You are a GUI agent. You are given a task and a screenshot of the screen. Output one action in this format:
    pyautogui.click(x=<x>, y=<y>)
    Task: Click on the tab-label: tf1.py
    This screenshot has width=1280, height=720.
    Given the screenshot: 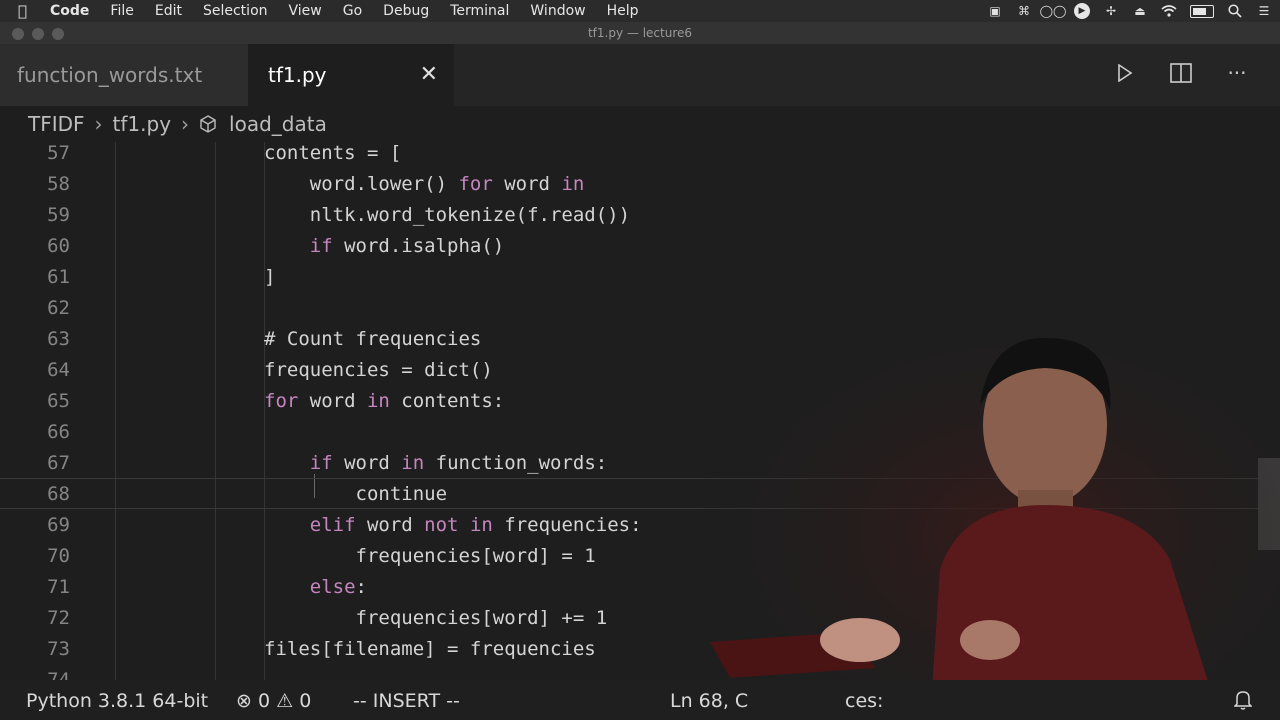 What is the action you would take?
    pyautogui.click(x=297, y=75)
    